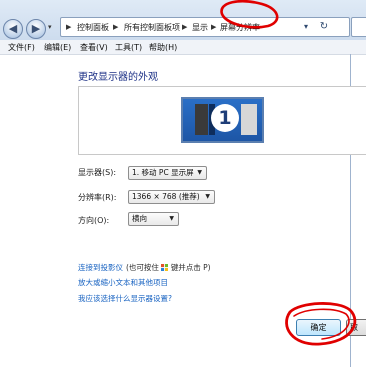  I want to click on page-title: 更改显示器的外观, so click(118, 77).